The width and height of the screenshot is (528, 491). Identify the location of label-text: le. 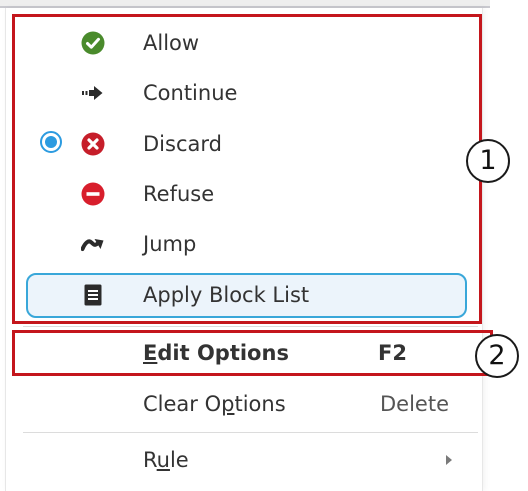
(179, 460).